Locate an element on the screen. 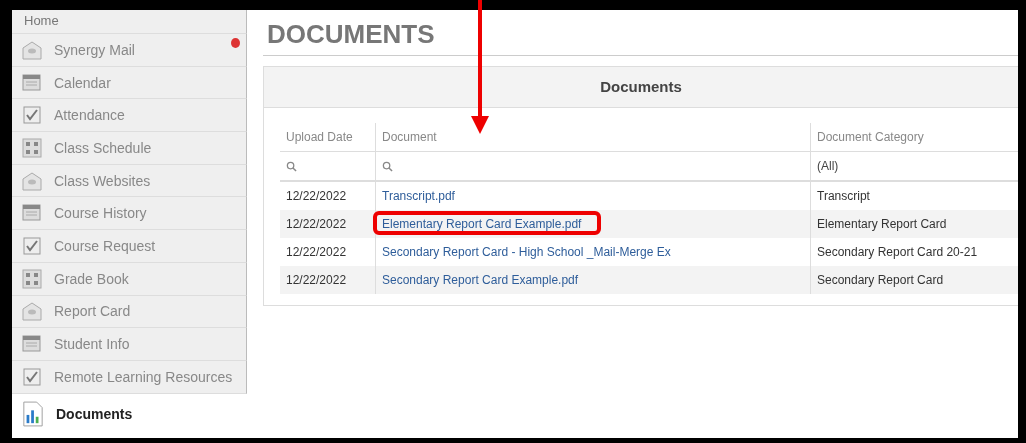 The width and height of the screenshot is (1026, 443). document-link: Secondary Report Card - High School _Mail-Merge Ex is located at coordinates (526, 252).